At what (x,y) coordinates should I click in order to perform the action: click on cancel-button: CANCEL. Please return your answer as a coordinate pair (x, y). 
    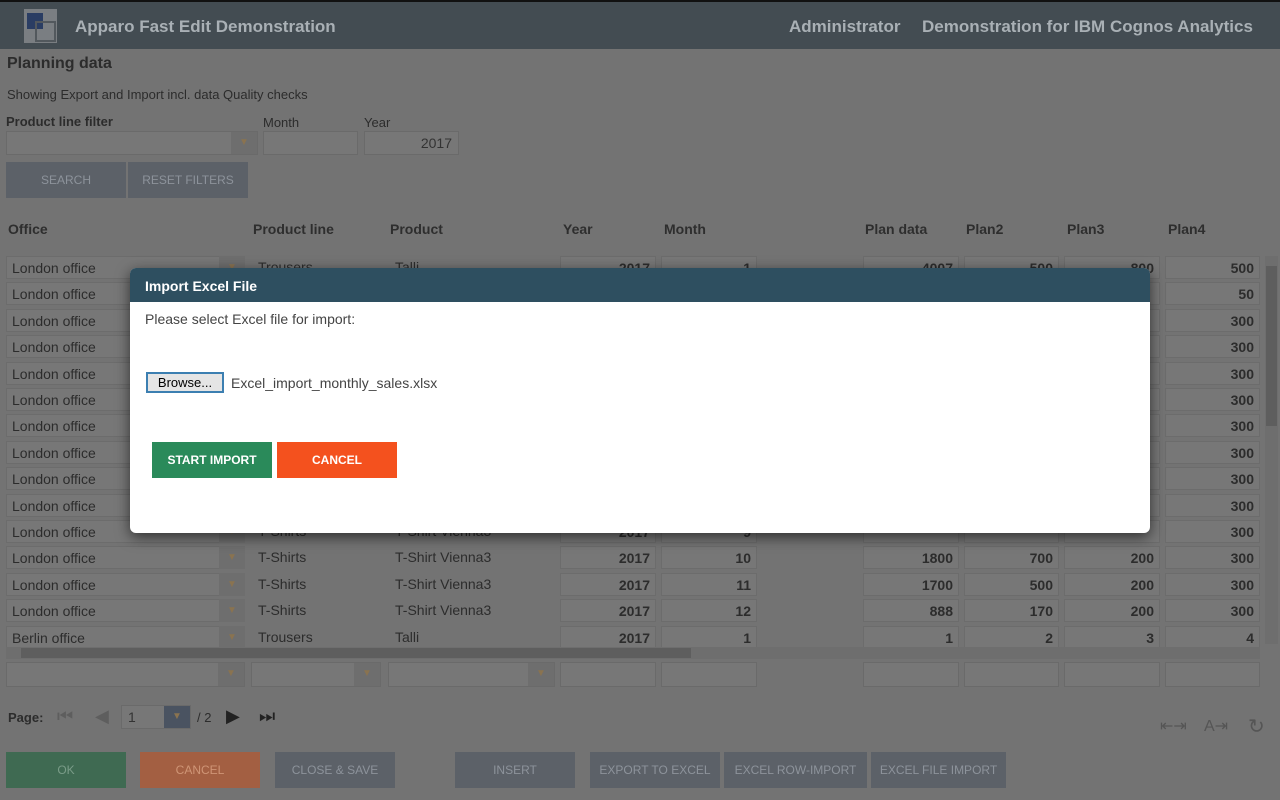
    Looking at the image, I should click on (200, 770).